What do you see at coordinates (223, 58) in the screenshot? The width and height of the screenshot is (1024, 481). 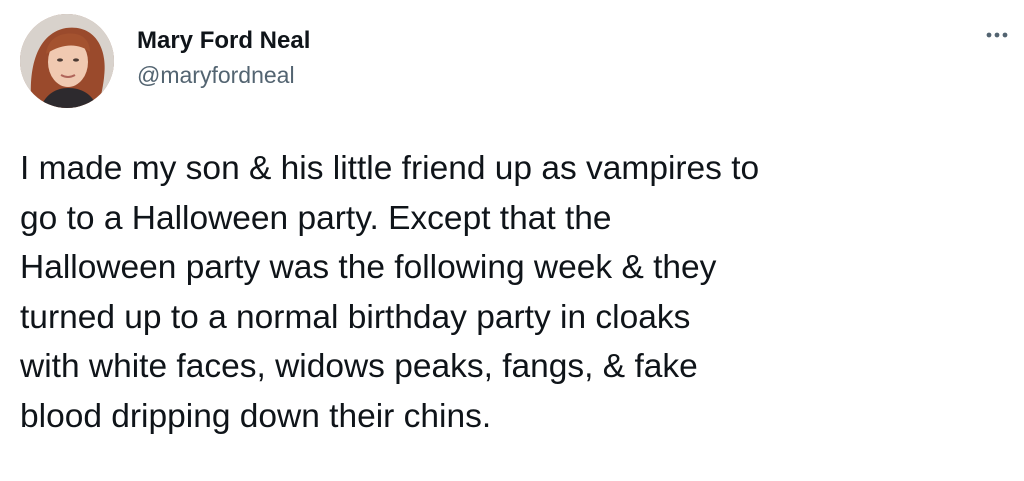 I see `author-block: Mary Ford Neal @maryfordneal` at bounding box center [223, 58].